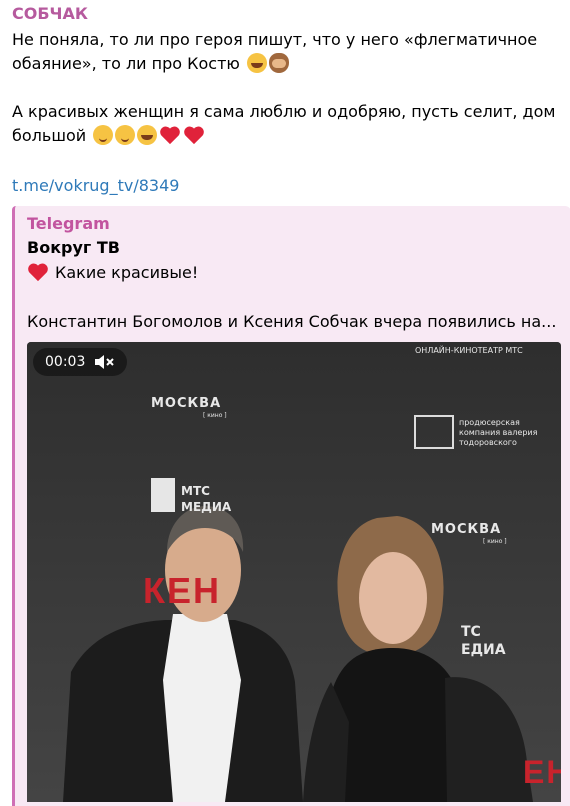 The width and height of the screenshot is (570, 806). I want to click on backdrop-moskva-2: МОСКВА, so click(466, 529).